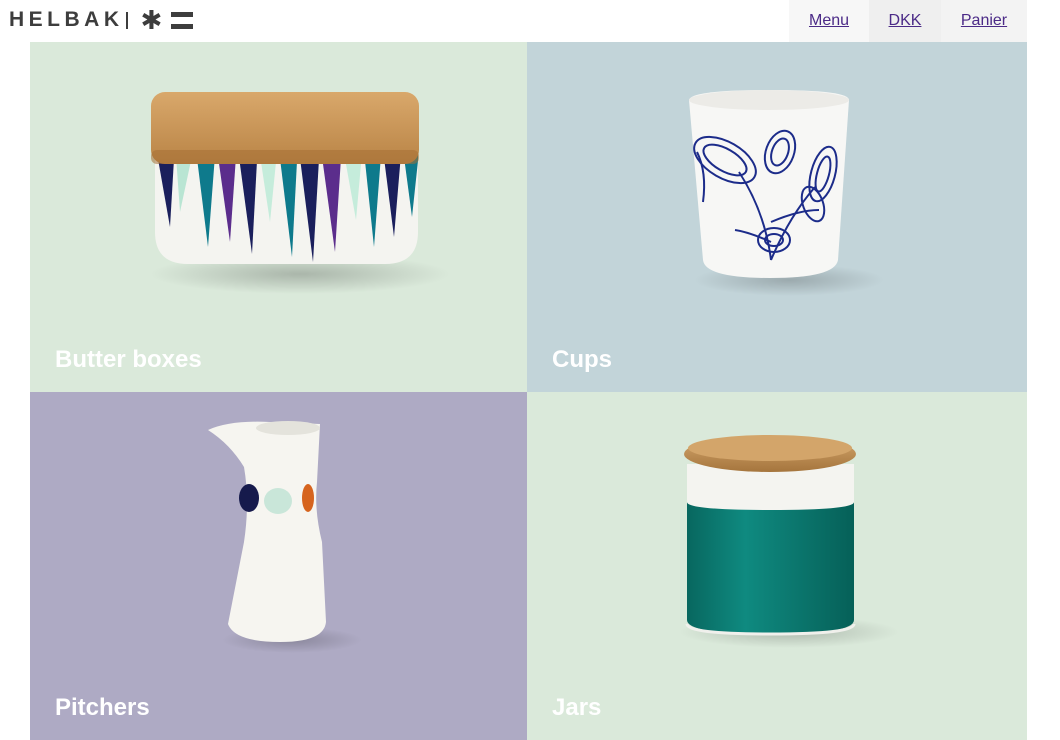 This screenshot has width=1060, height=740. I want to click on pitcher-image, so click(285, 537).